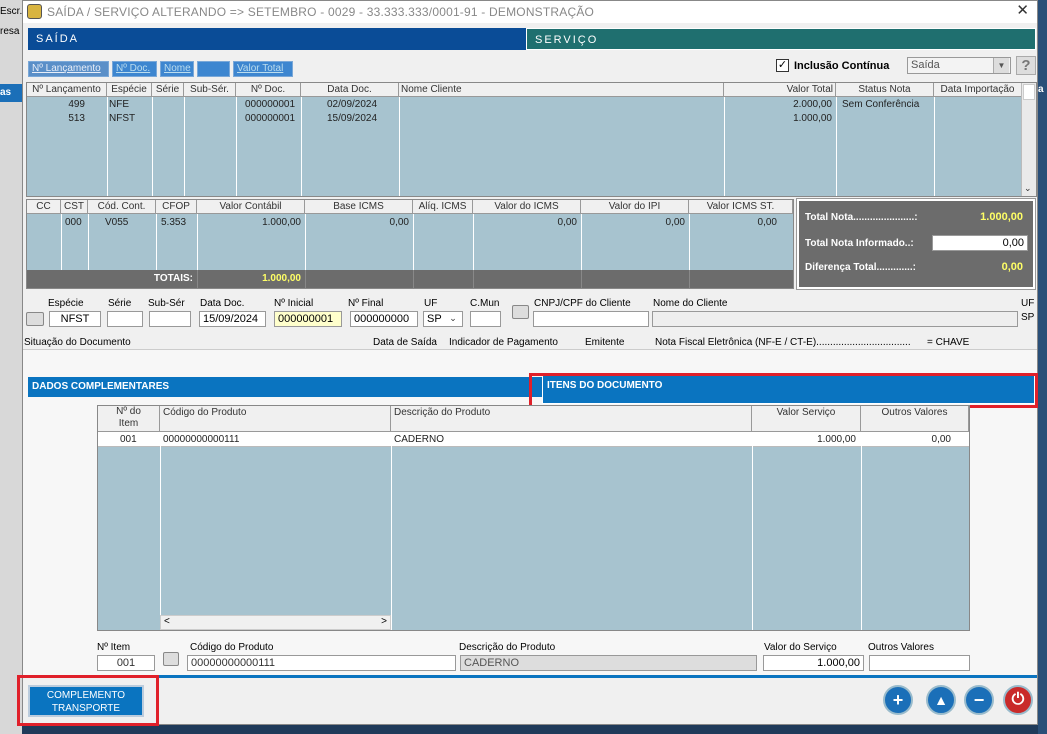 This screenshot has width=1047, height=734. Describe the element at coordinates (308, 319) in the screenshot. I see `ninicial-input: 000000001` at that location.